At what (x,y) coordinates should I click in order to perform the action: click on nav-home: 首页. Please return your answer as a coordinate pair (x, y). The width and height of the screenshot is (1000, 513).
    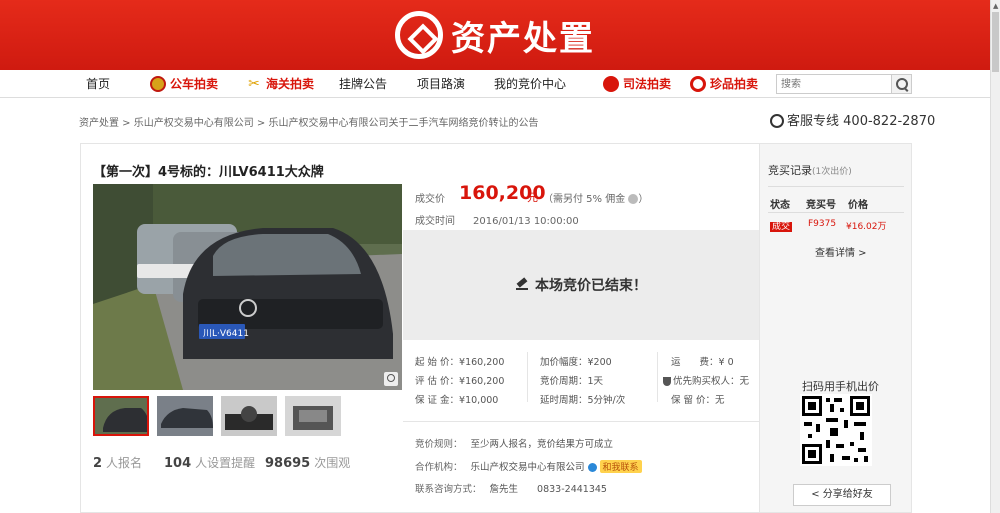
    Looking at the image, I should click on (98, 84).